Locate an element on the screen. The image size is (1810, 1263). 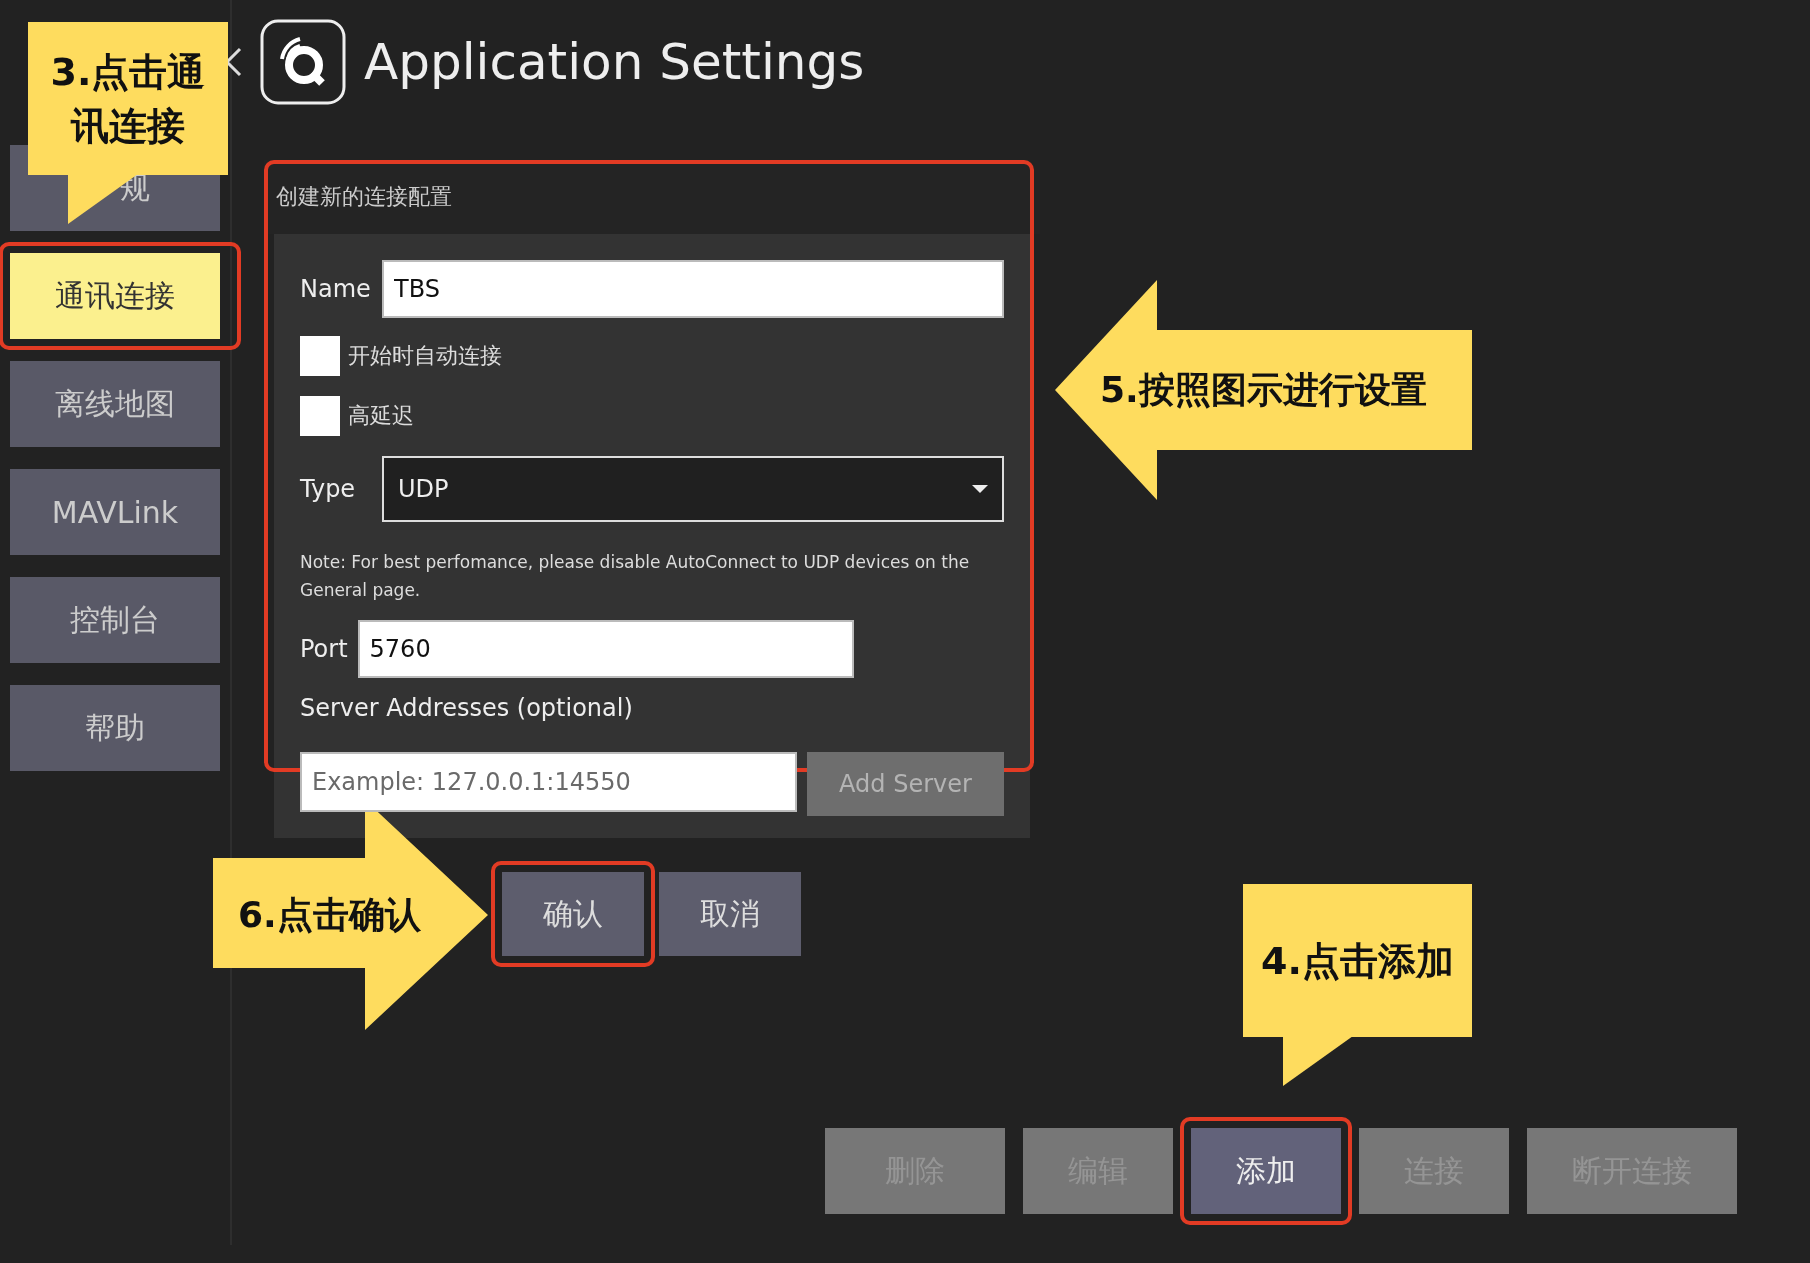
annotation-text: 6.点击确认 is located at coordinates (329, 915).